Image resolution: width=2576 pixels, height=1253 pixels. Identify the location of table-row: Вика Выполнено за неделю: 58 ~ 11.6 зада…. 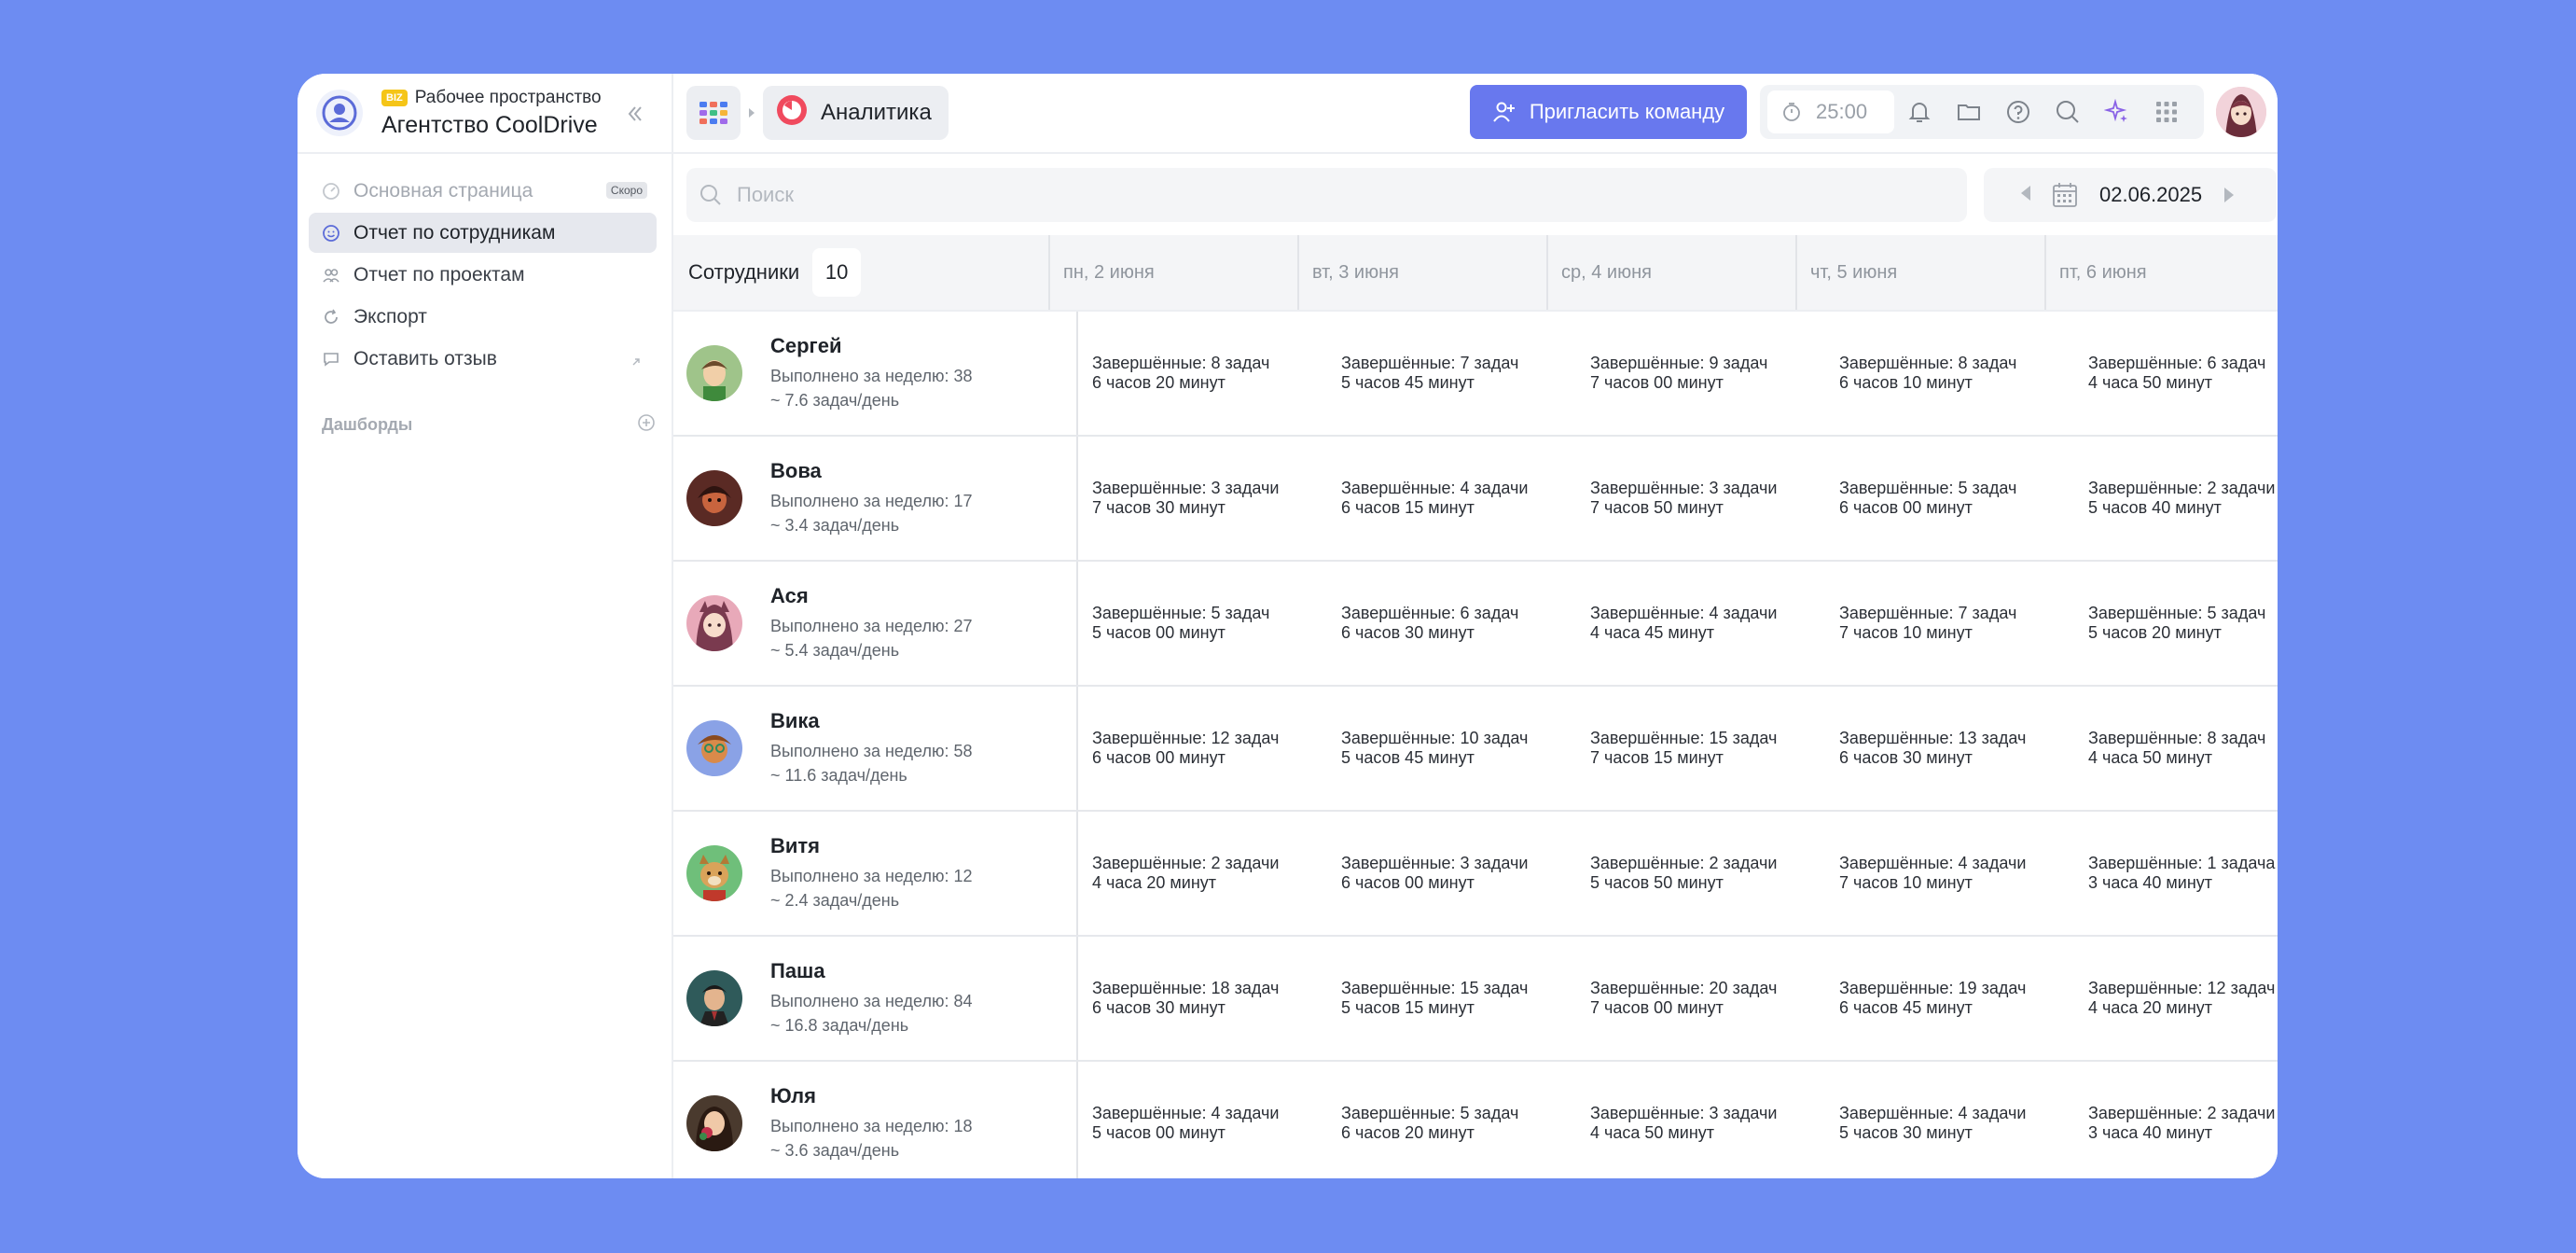
(1475, 749).